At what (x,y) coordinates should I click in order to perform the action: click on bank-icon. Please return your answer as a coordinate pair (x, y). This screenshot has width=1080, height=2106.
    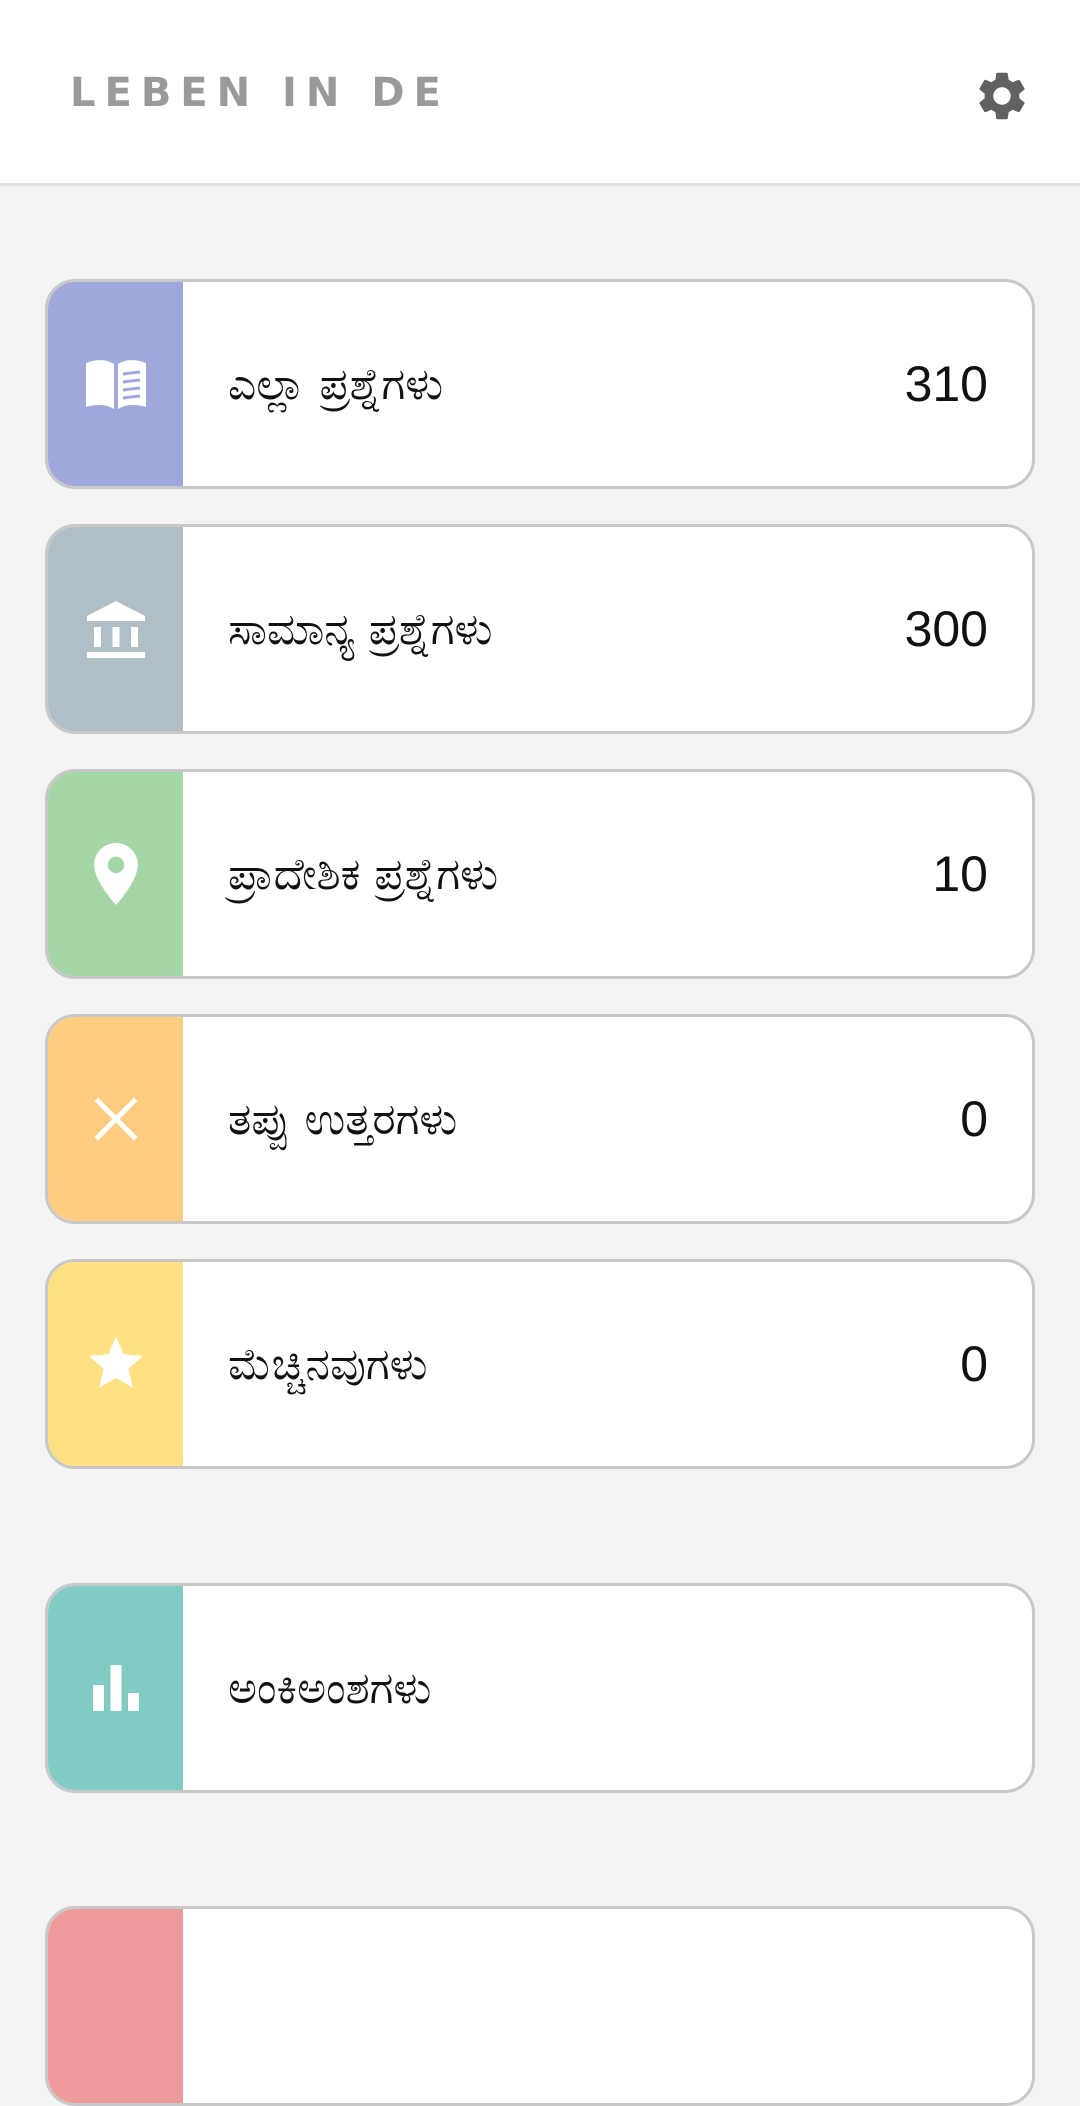
    Looking at the image, I should click on (115, 629).